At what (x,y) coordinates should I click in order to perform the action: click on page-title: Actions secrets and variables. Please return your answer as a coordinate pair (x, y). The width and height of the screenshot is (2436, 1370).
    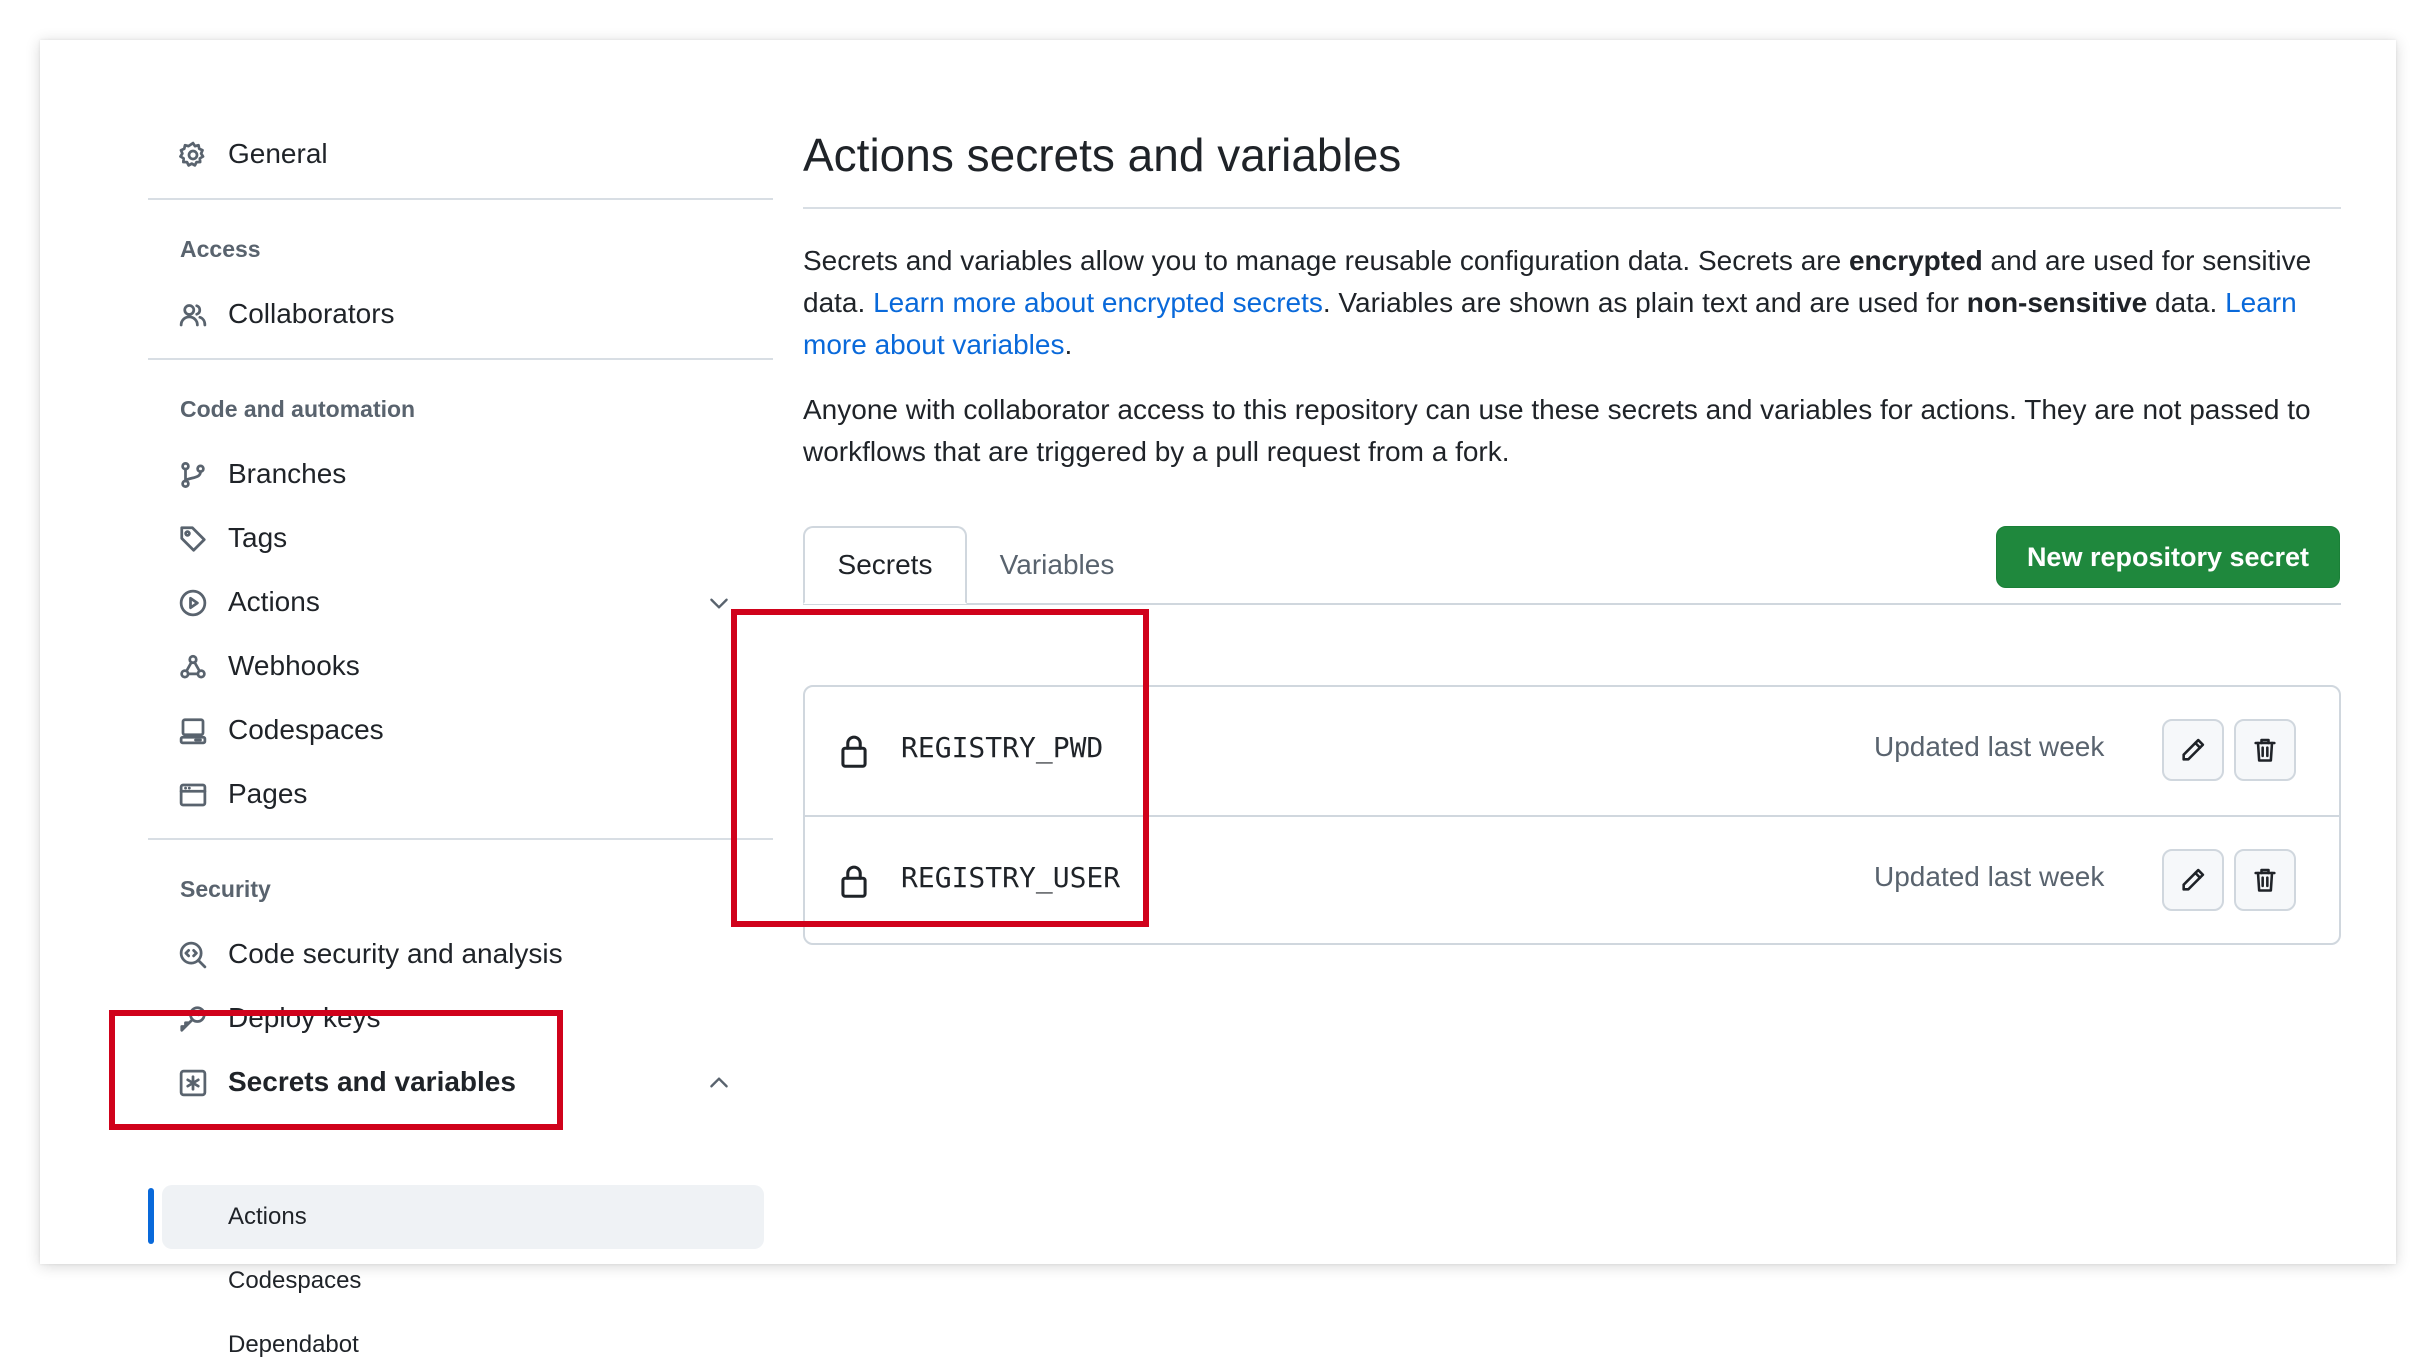
    Looking at the image, I should click on (1102, 155).